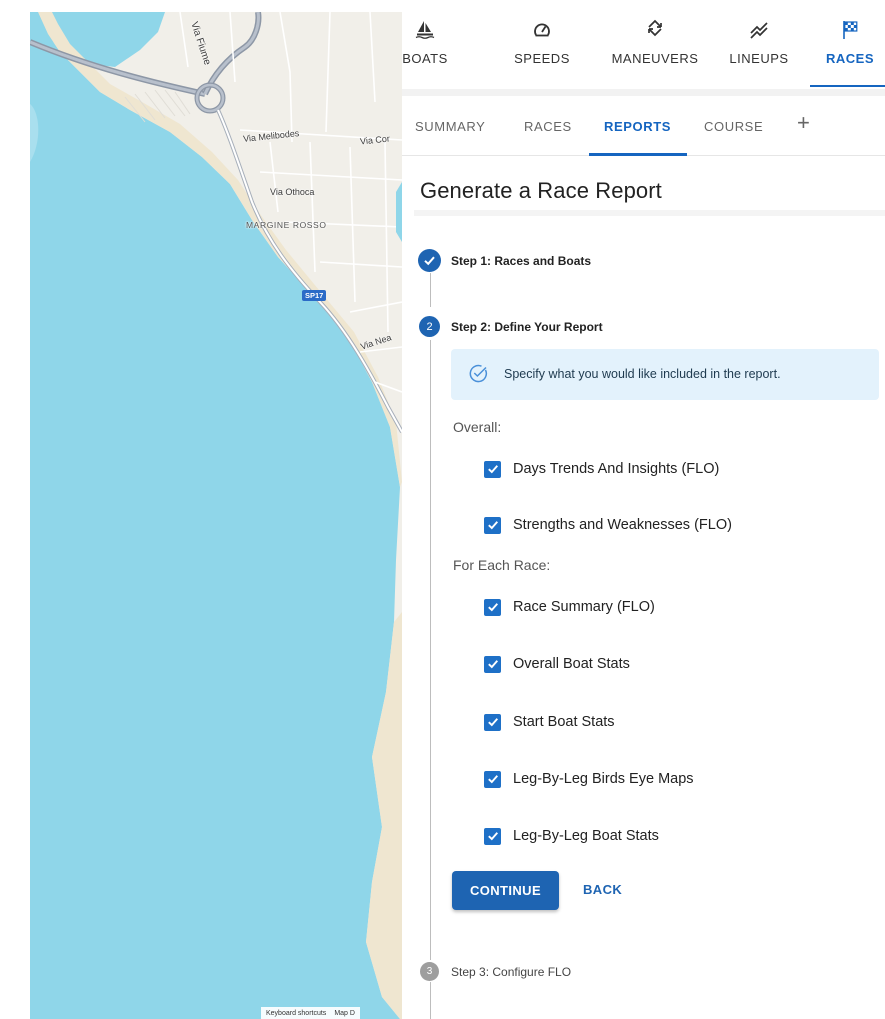 This screenshot has width=885, height=1019. What do you see at coordinates (803, 123) in the screenshot?
I see `add-tab-button: +` at bounding box center [803, 123].